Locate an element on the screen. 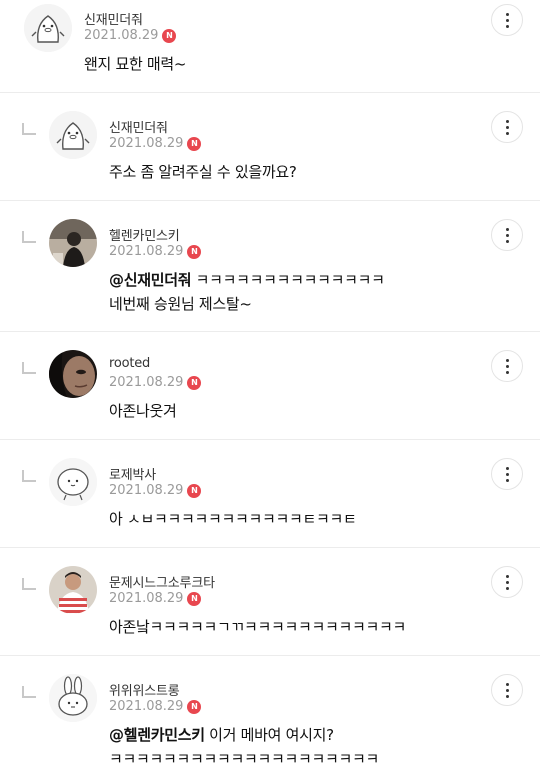 This screenshot has width=540, height=782. blob-sticker-icon is located at coordinates (73, 482).